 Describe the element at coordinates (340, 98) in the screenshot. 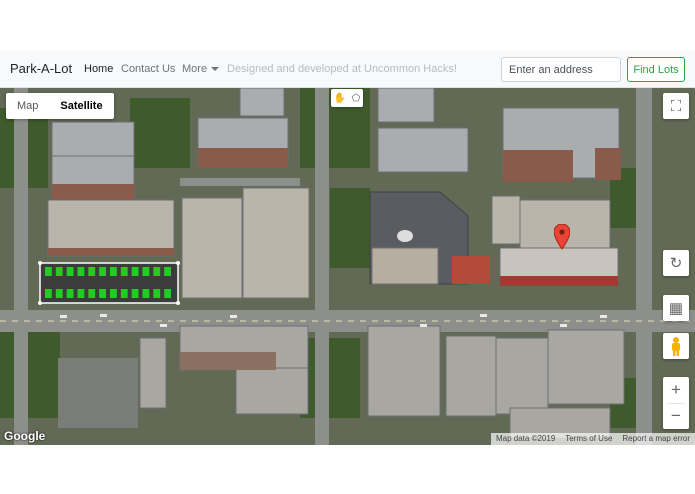

I see `hand-icon: ✋` at that location.